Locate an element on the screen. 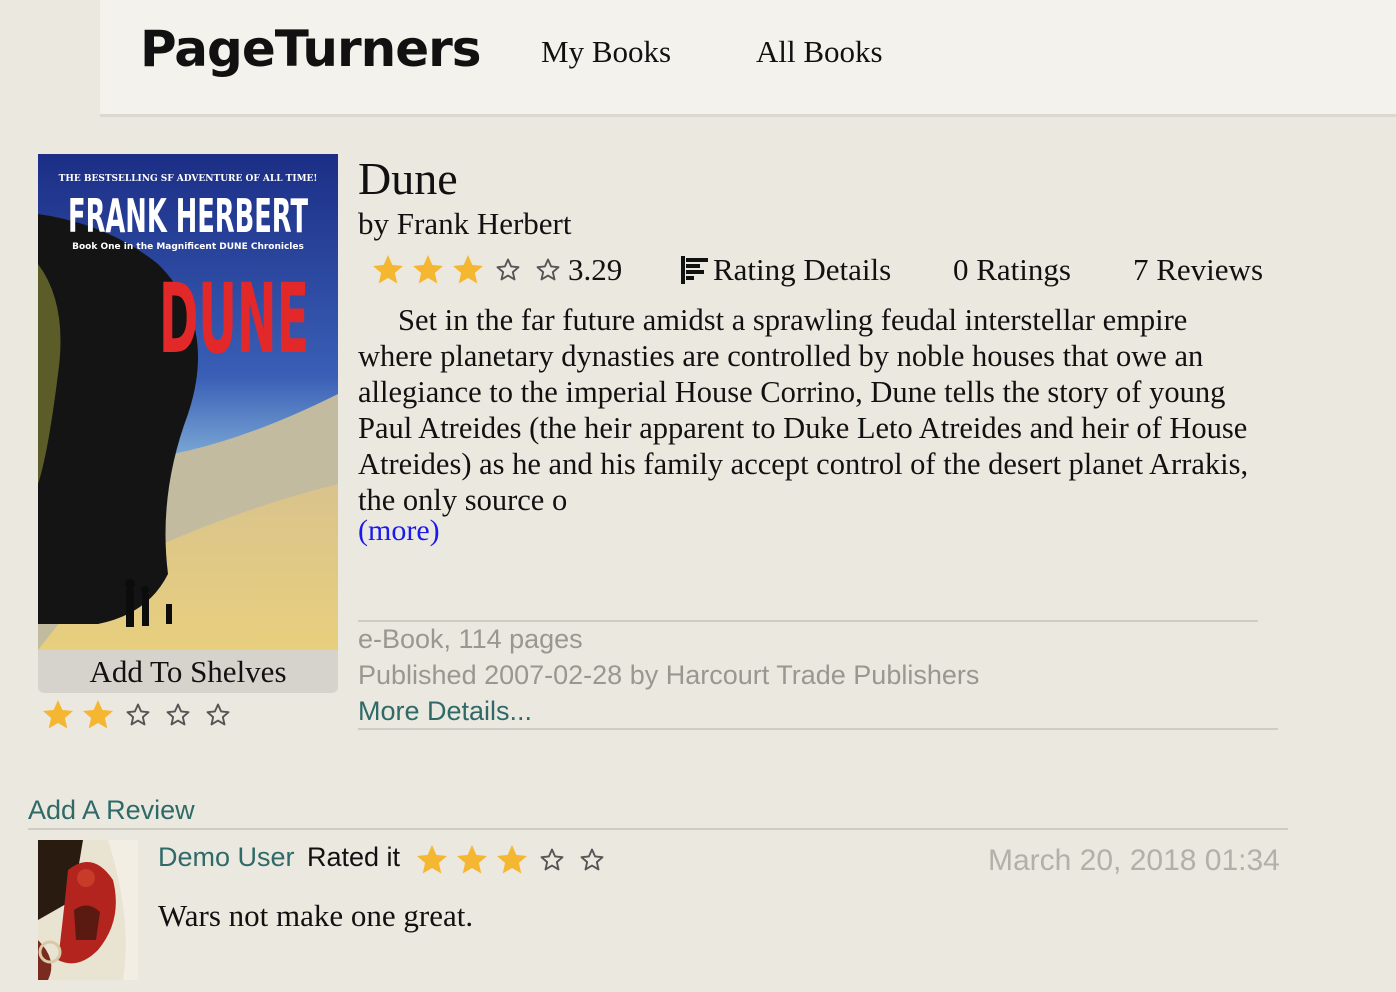  details-divider-top is located at coordinates (808, 621).